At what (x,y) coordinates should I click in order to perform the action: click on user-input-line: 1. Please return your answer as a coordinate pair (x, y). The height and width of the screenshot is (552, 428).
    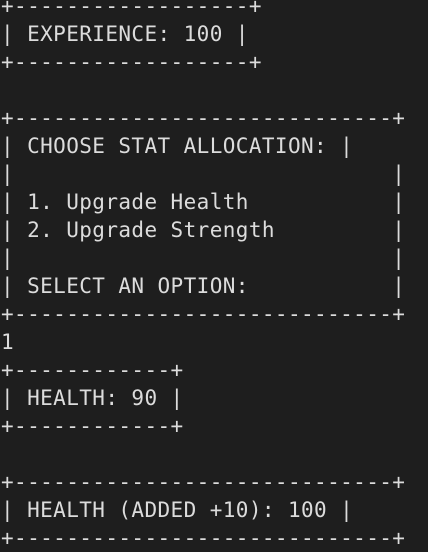
    Looking at the image, I should click on (8, 342).